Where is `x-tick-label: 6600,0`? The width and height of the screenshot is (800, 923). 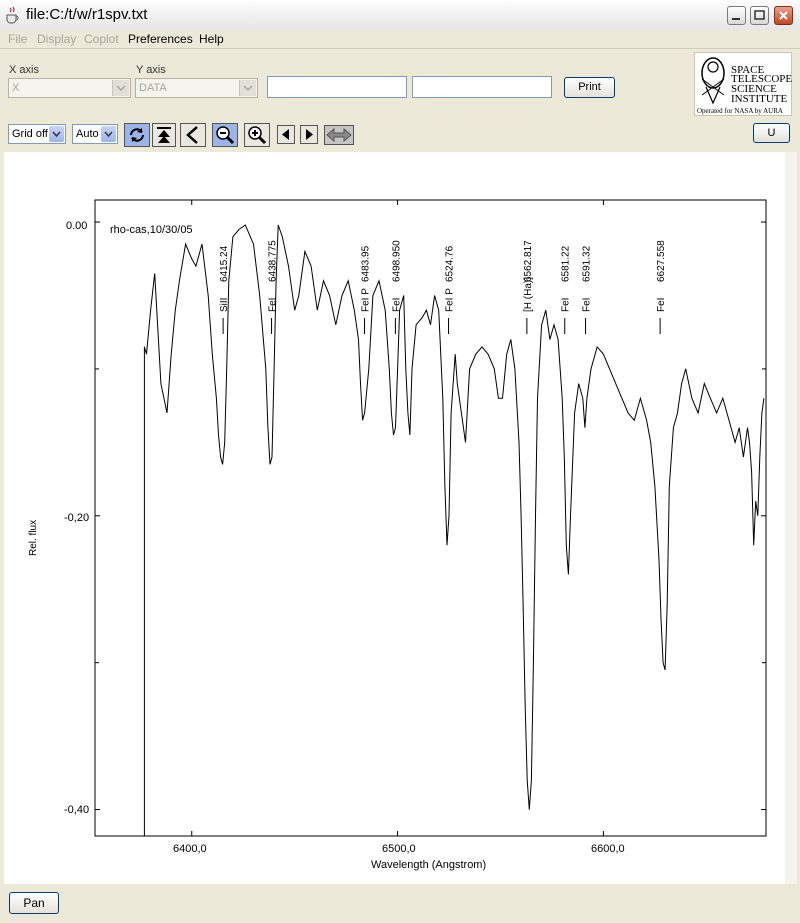
x-tick-label: 6600,0 is located at coordinates (608, 849).